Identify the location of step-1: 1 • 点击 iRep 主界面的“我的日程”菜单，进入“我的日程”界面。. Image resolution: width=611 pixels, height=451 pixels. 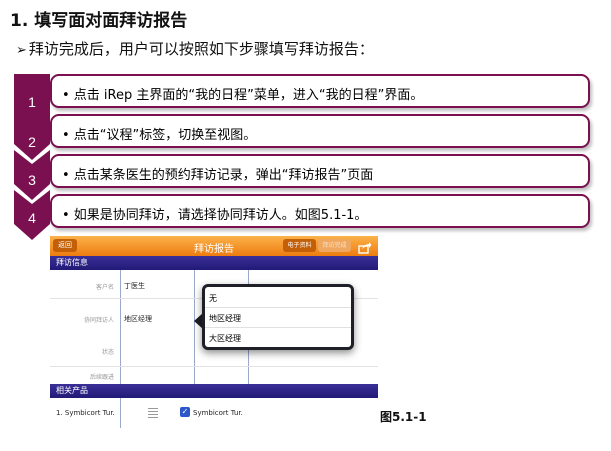
(302, 105).